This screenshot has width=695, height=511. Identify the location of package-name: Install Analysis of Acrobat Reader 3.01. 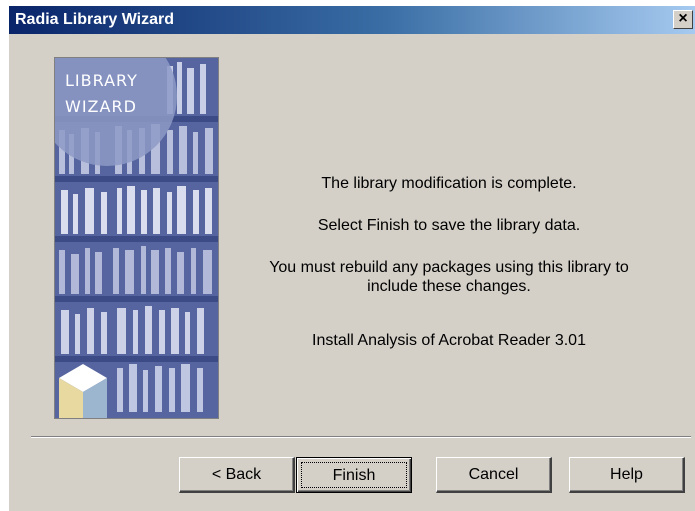
(449, 340).